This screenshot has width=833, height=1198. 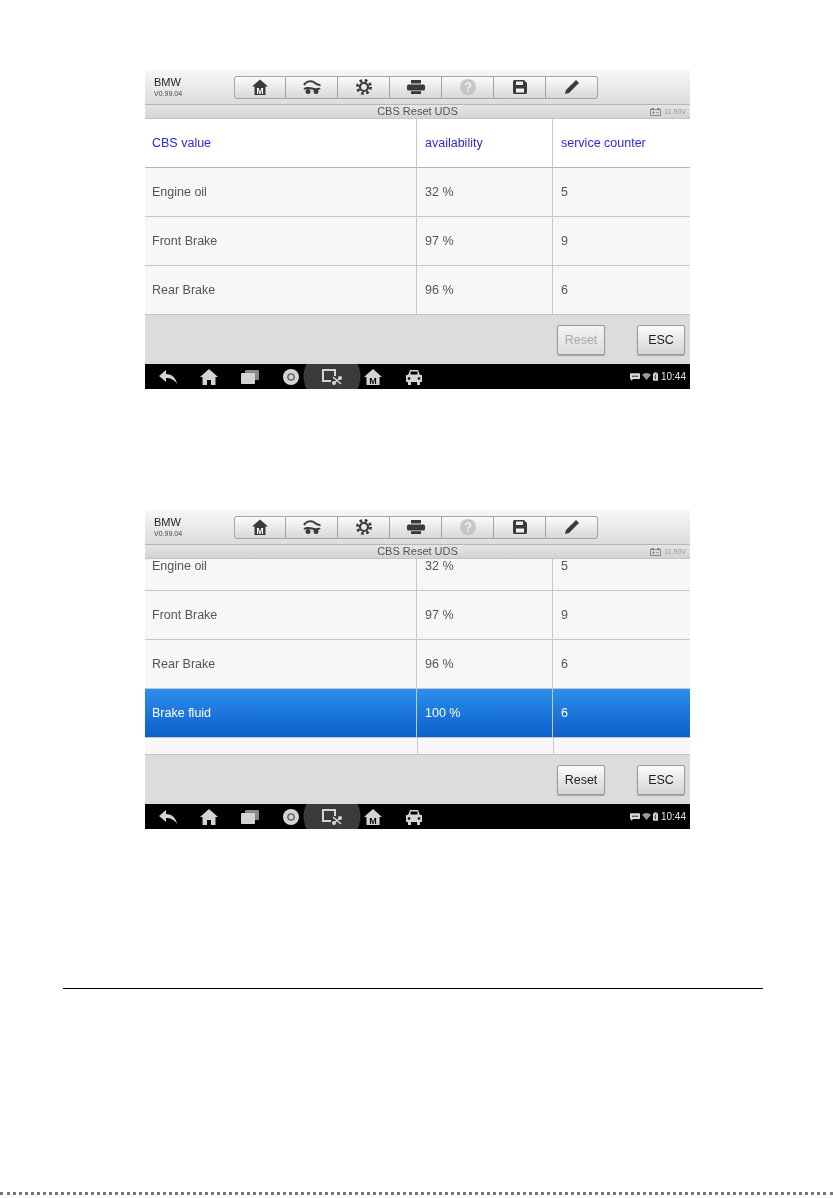 I want to click on action-button: Reset, so click(x=581, y=779).